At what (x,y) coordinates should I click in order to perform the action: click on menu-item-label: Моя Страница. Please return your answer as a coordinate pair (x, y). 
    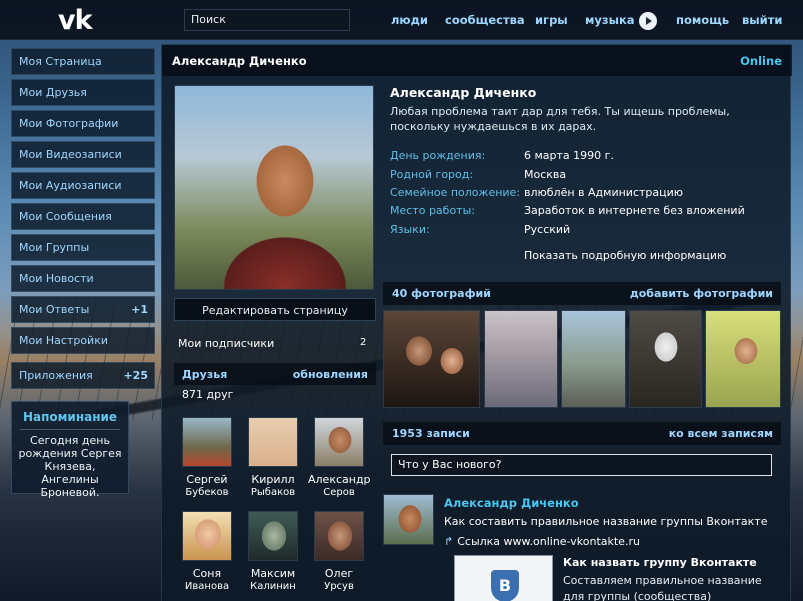
    Looking at the image, I should click on (60, 61).